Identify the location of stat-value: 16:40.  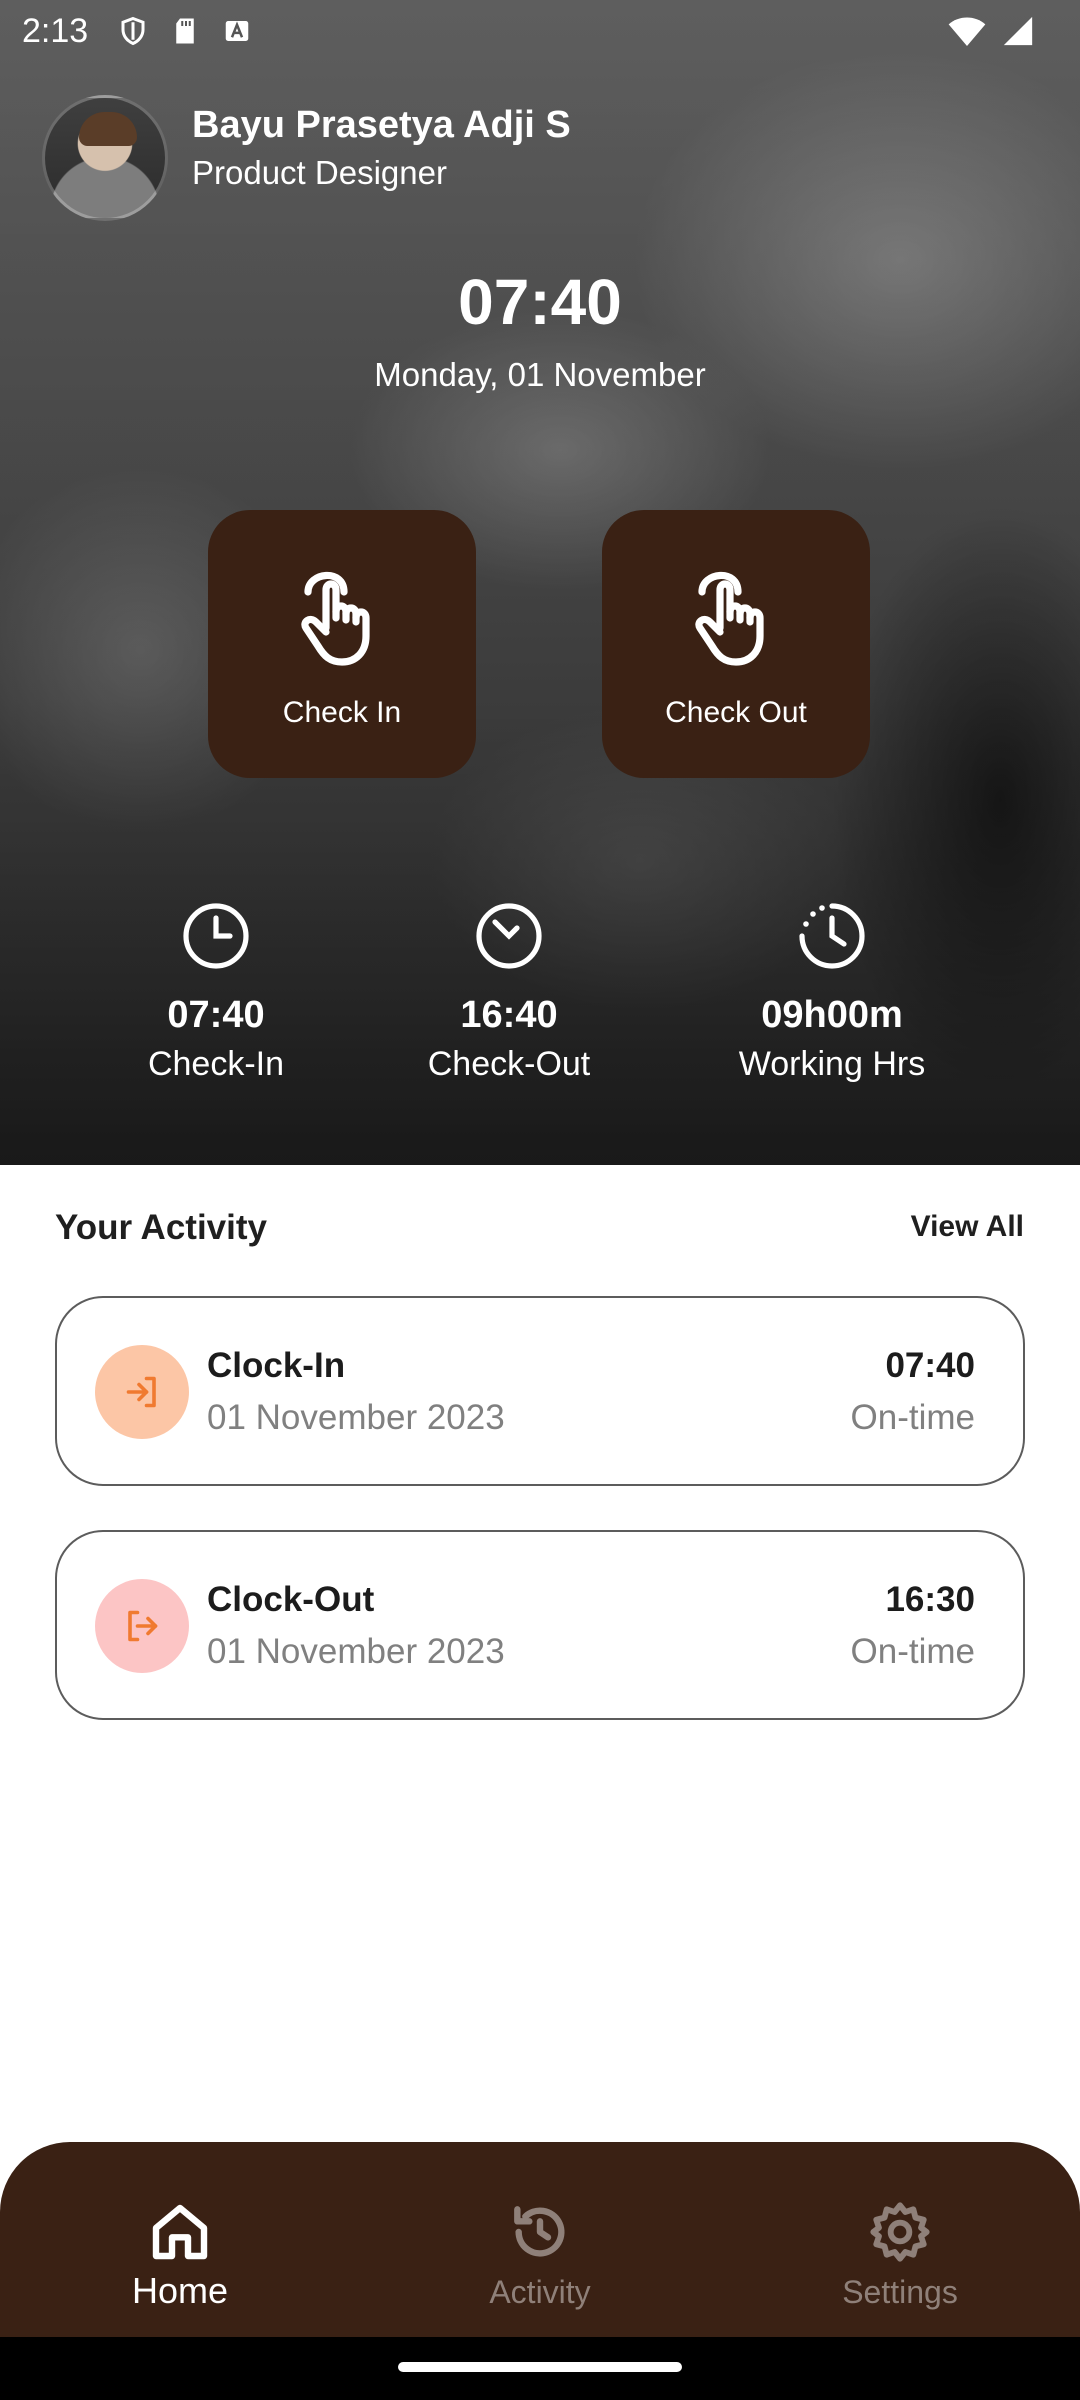
(509, 1015).